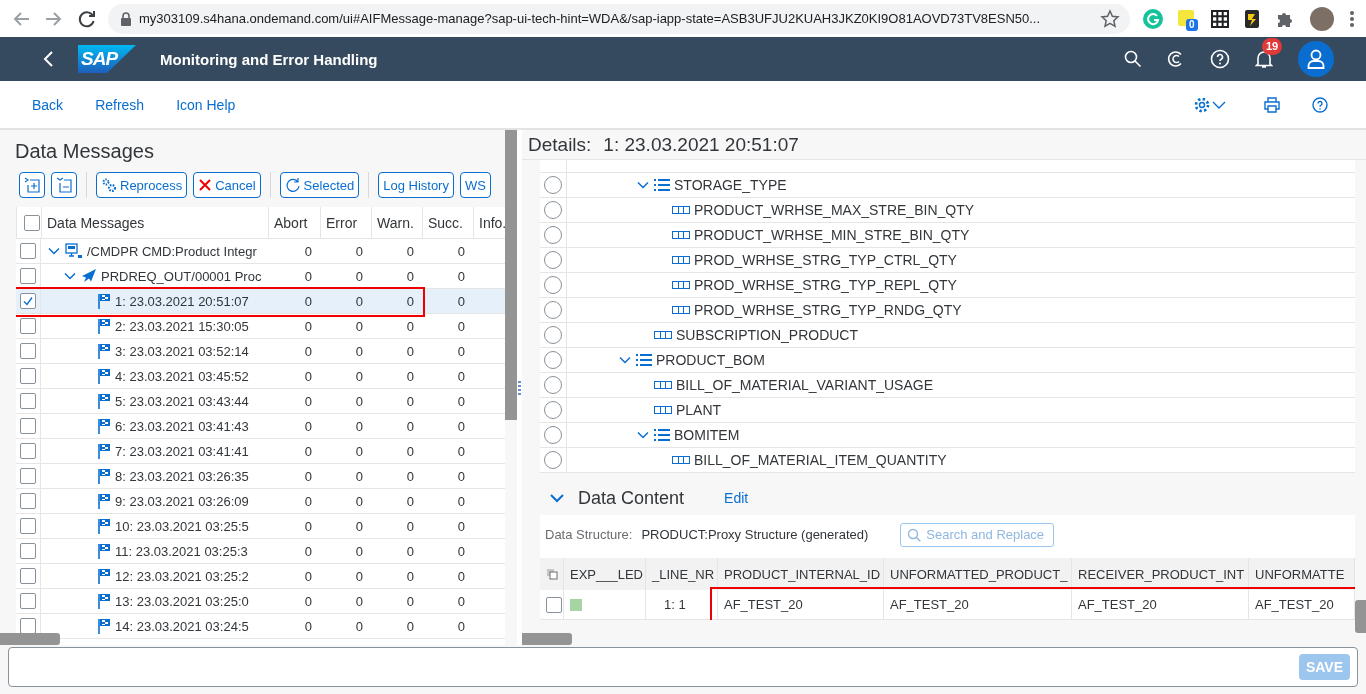 The height and width of the screenshot is (694, 1366). Describe the element at coordinates (181, 276) in the screenshot. I see `message-label: PRDREQ_OUT/00001 Proc` at that location.